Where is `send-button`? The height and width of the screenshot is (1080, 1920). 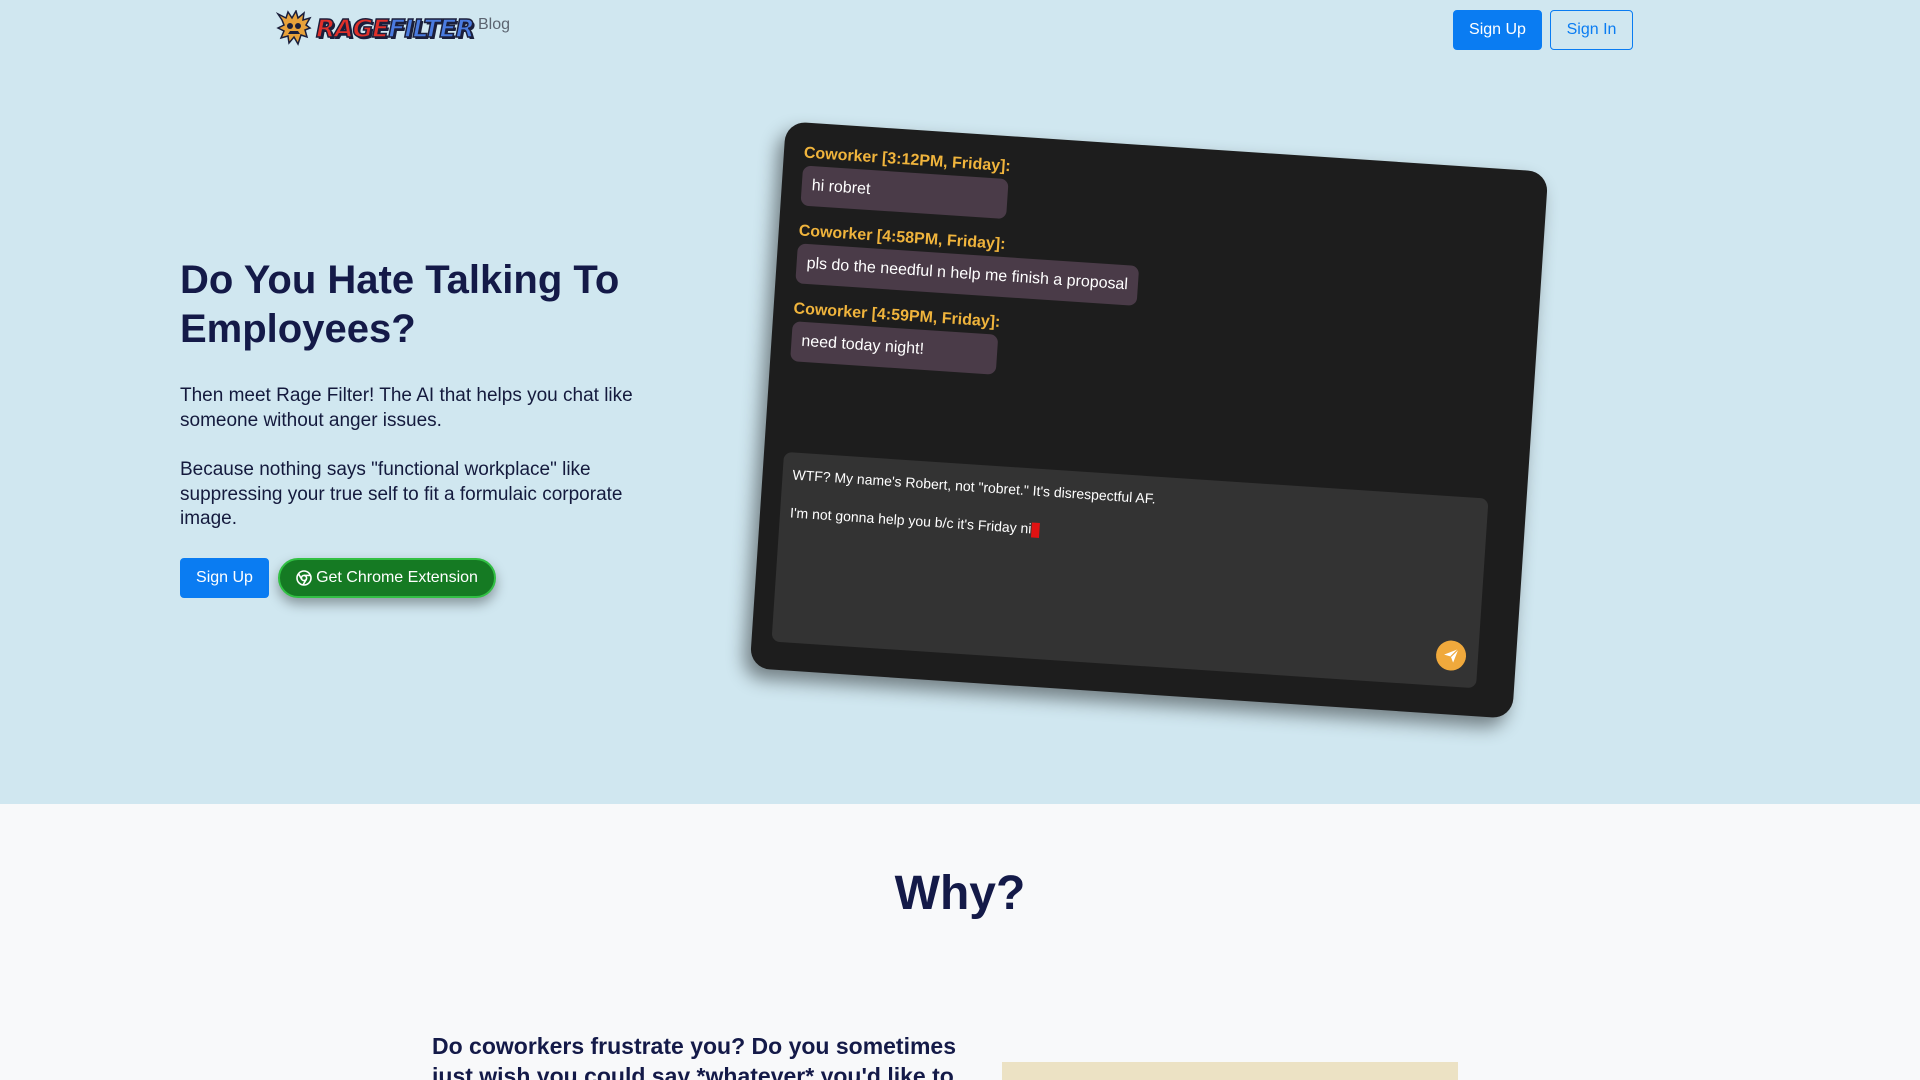 send-button is located at coordinates (1451, 655).